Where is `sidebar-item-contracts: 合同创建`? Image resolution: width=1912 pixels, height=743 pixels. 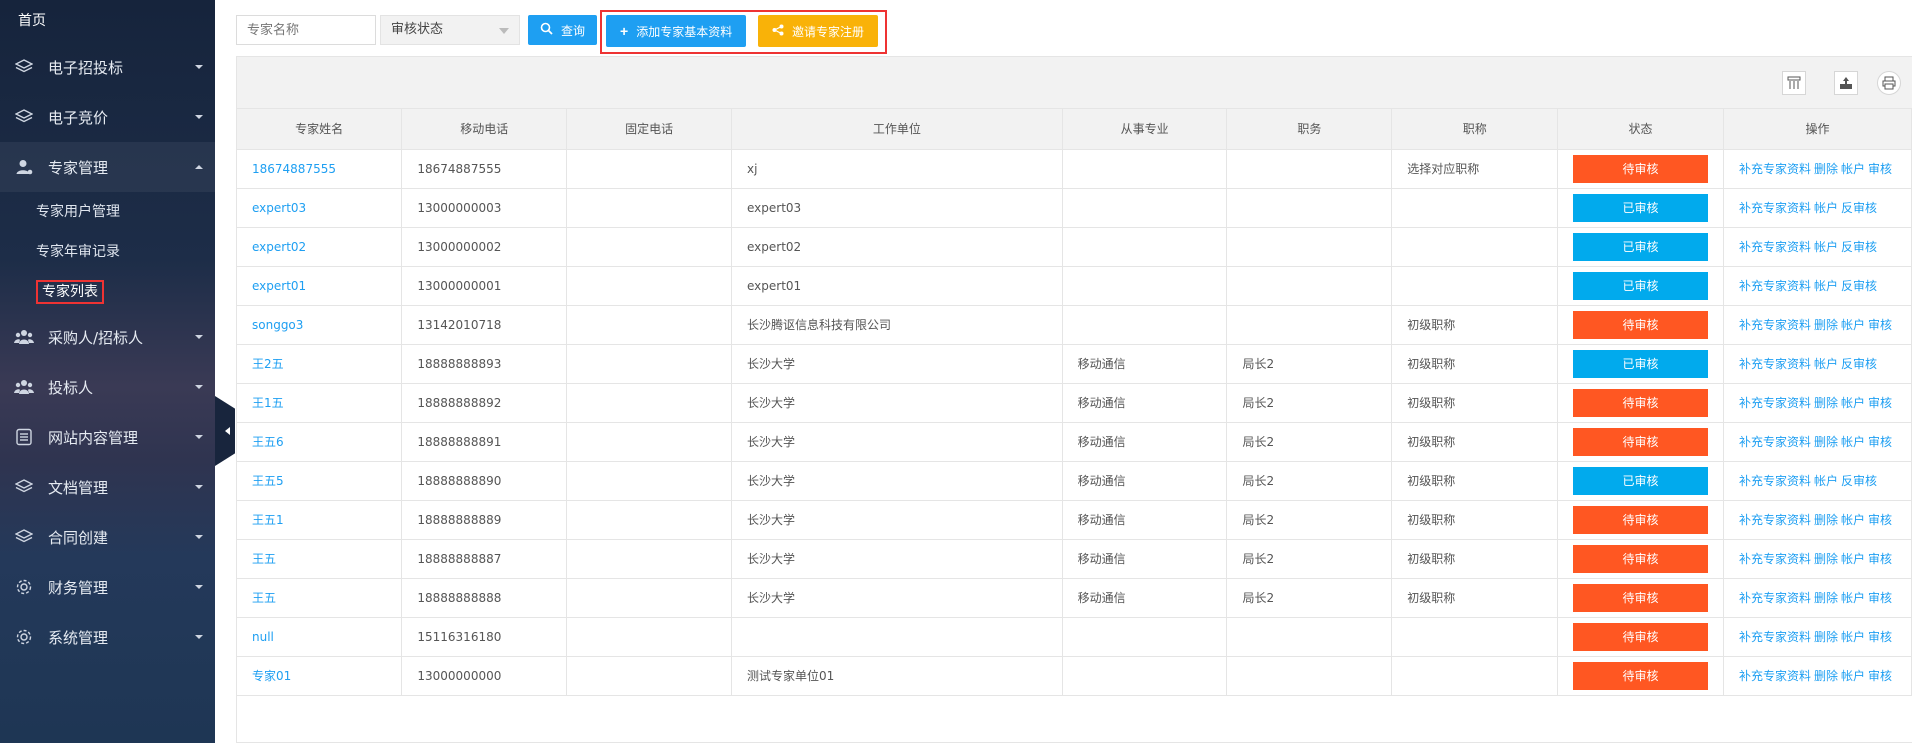
sidebar-item-contracts: 合同创建 is located at coordinates (107, 537).